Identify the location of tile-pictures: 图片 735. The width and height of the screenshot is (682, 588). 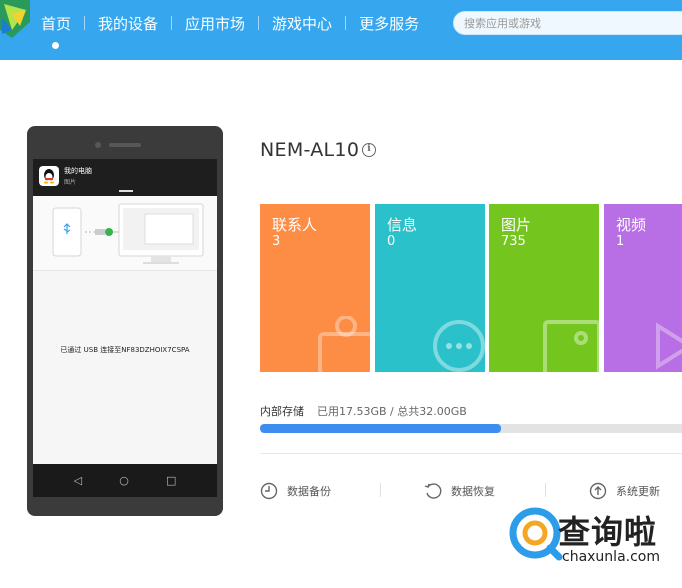
(544, 288).